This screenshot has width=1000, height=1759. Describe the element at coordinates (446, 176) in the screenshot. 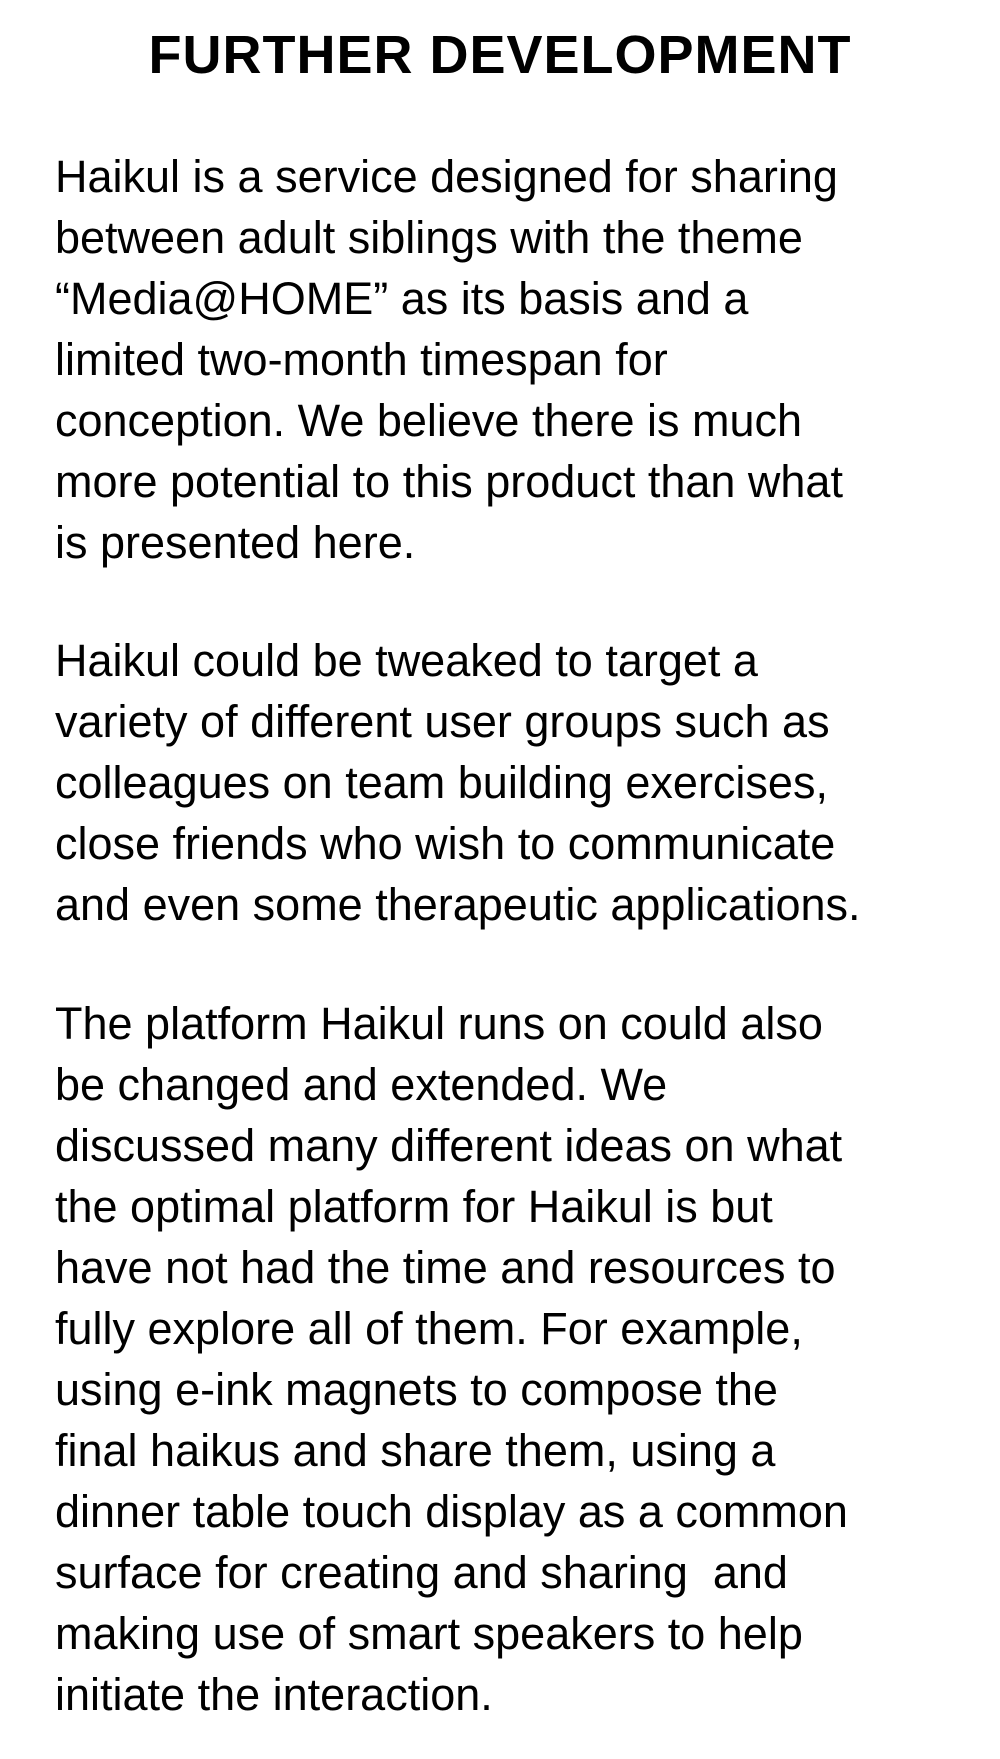

I see `paragraph-line: Haikul is a service designed for sharing` at that location.